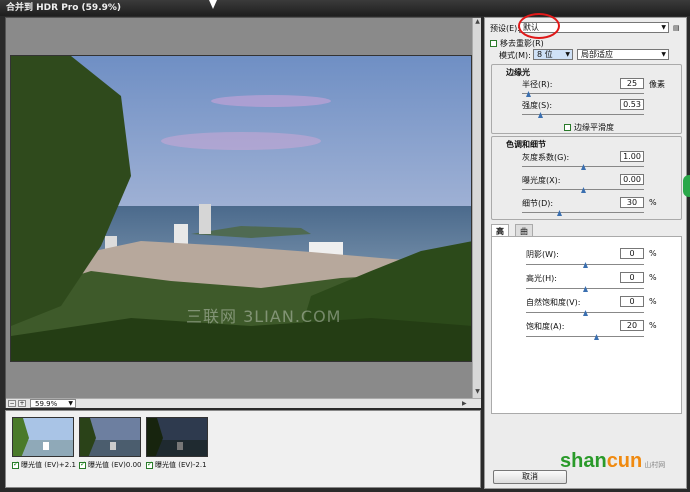  Describe the element at coordinates (539, 26) in the screenshot. I see `annotation-circle` at that location.